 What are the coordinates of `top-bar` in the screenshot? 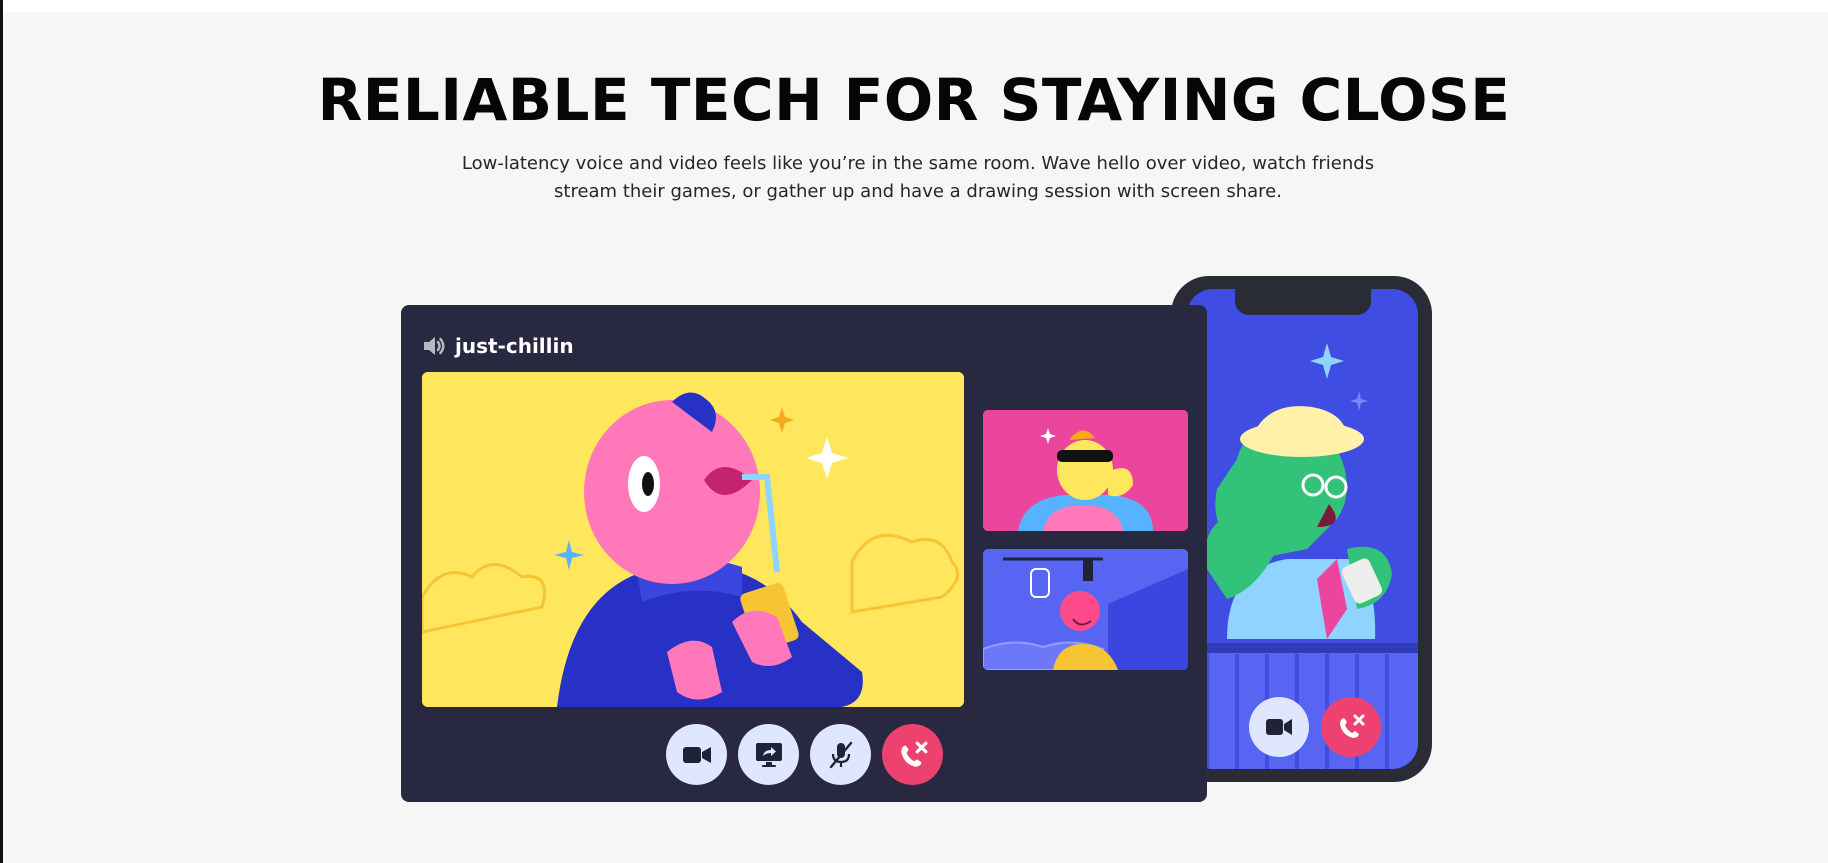 It's located at (914, 6).